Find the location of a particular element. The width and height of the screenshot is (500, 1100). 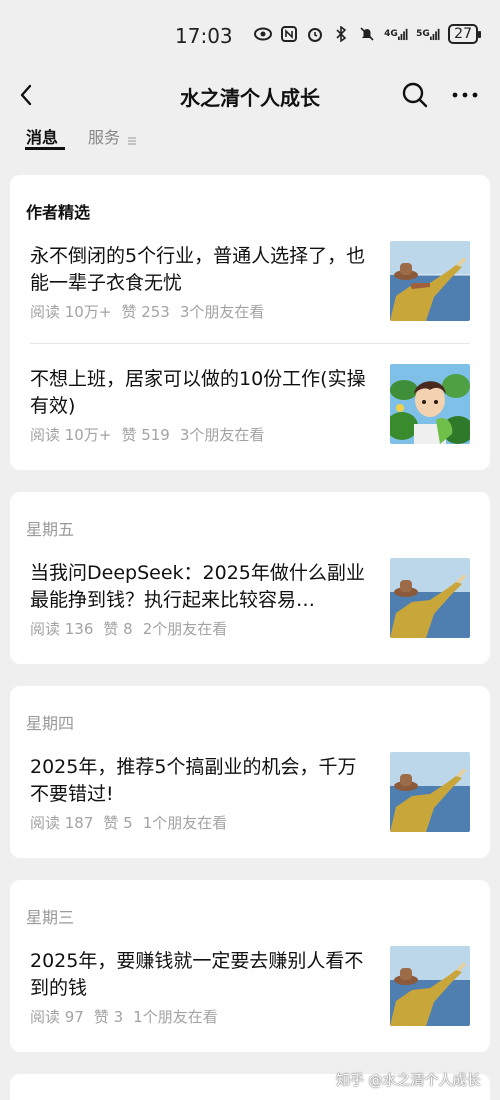

tab-services: 服务 is located at coordinates (104, 136).